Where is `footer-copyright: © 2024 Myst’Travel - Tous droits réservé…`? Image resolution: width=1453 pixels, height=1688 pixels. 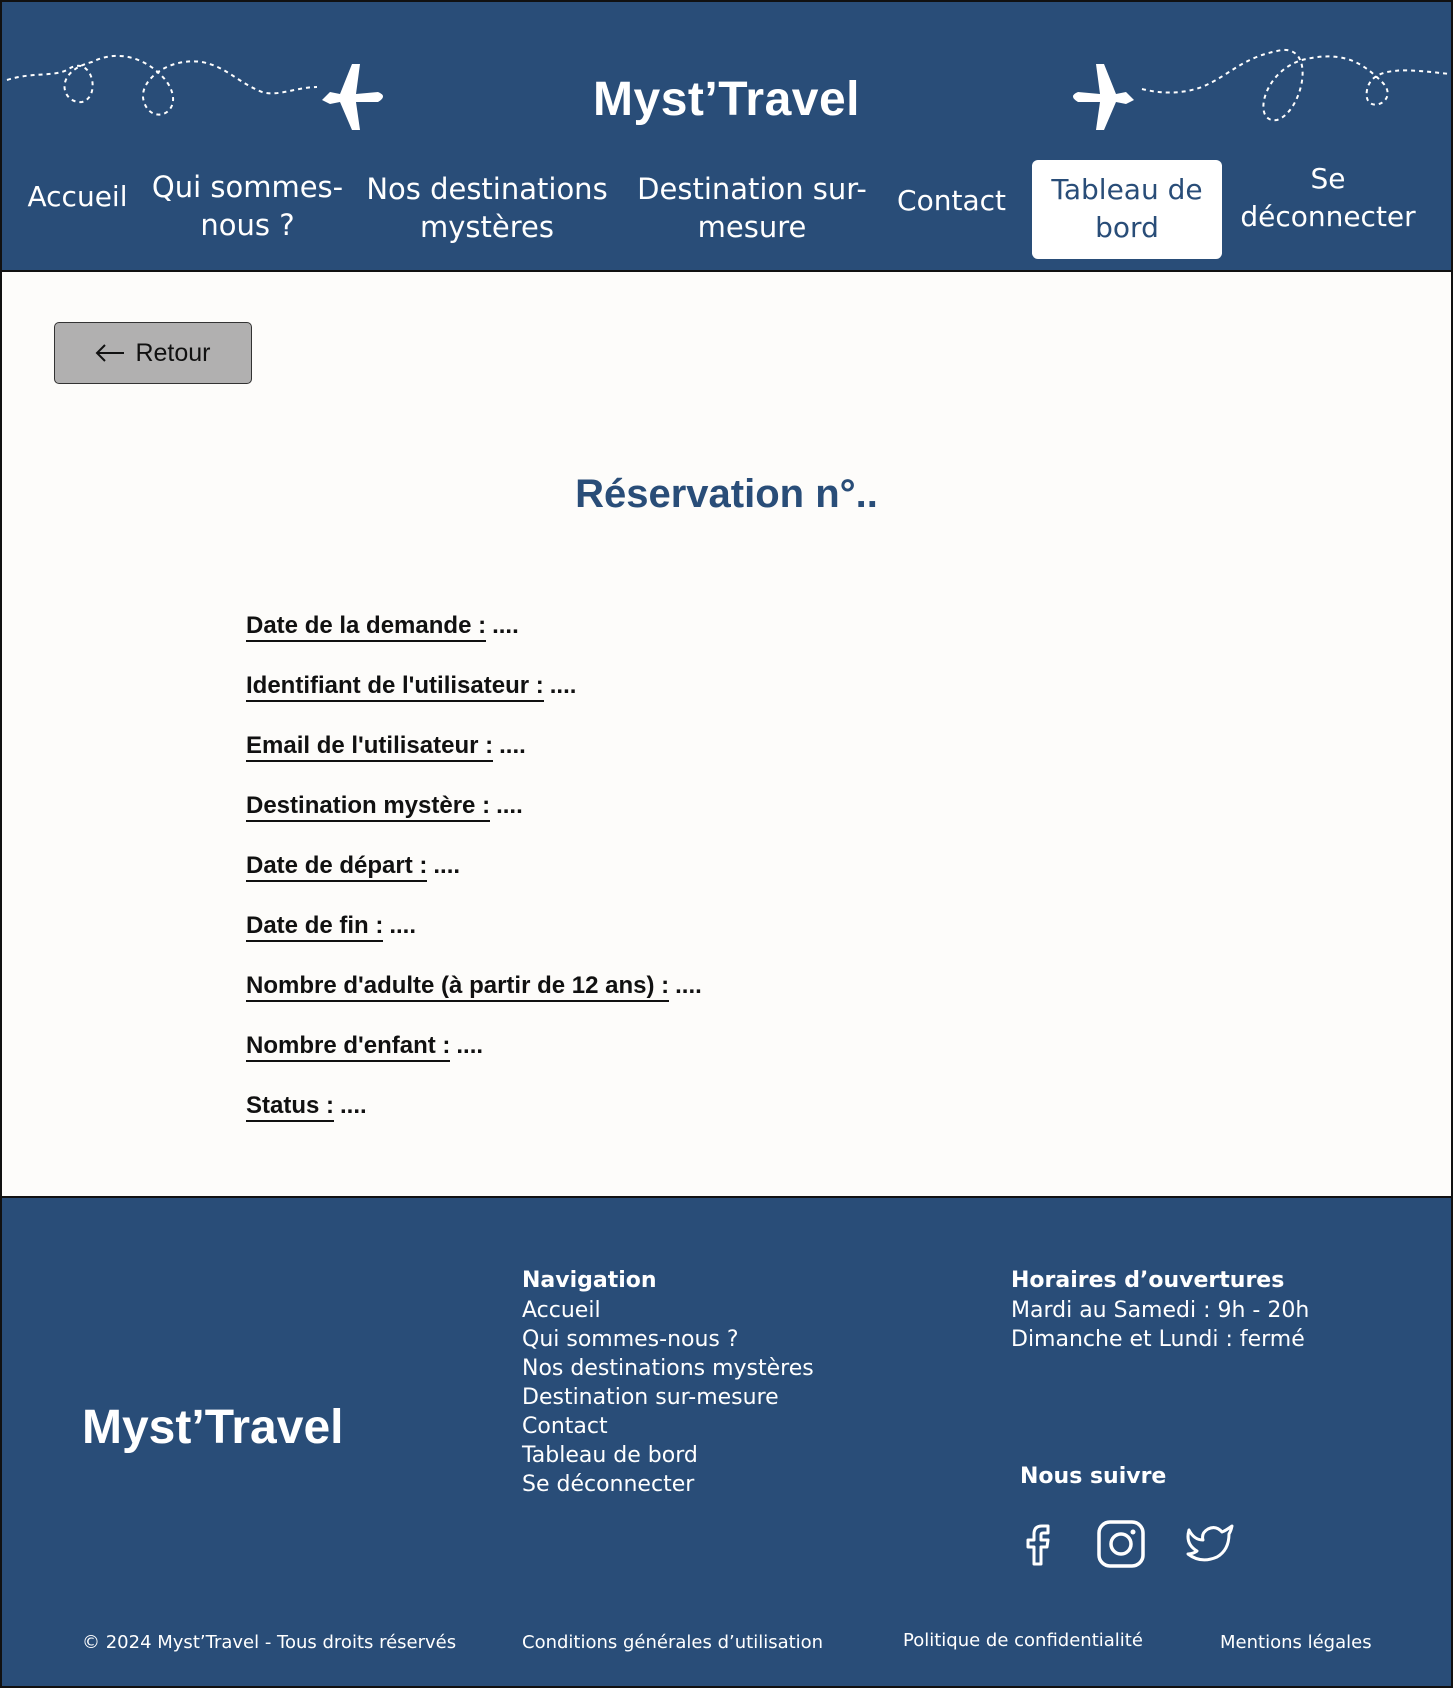 footer-copyright: © 2024 Myst’Travel - Tous droits réservé… is located at coordinates (269, 1642).